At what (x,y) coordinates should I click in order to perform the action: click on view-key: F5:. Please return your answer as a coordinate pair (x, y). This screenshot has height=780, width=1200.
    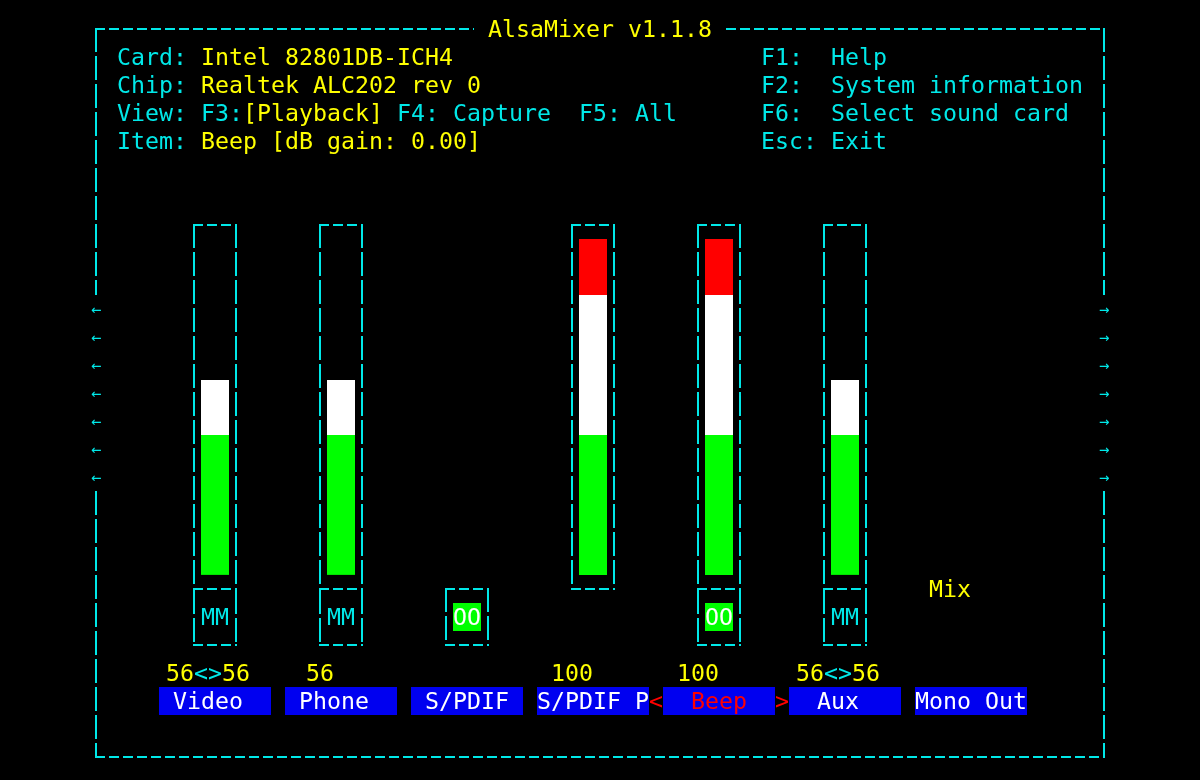
    Looking at the image, I should click on (599, 113).